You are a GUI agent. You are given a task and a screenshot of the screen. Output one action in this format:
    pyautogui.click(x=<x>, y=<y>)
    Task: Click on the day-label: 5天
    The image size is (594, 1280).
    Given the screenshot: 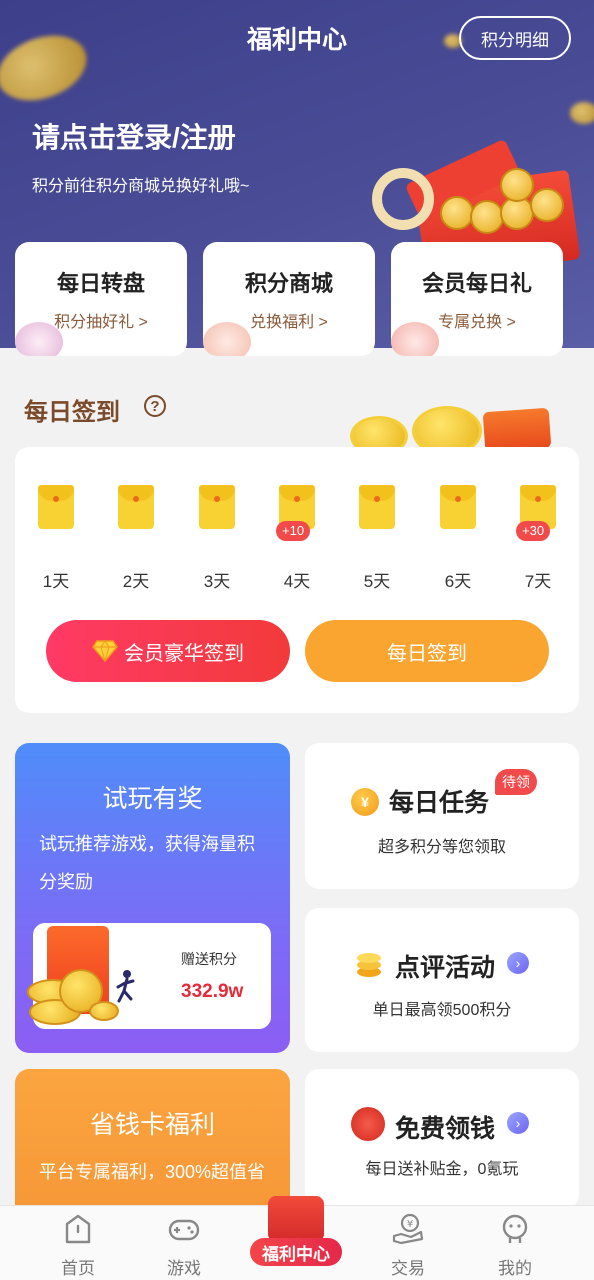 What is the action you would take?
    pyautogui.click(x=377, y=581)
    